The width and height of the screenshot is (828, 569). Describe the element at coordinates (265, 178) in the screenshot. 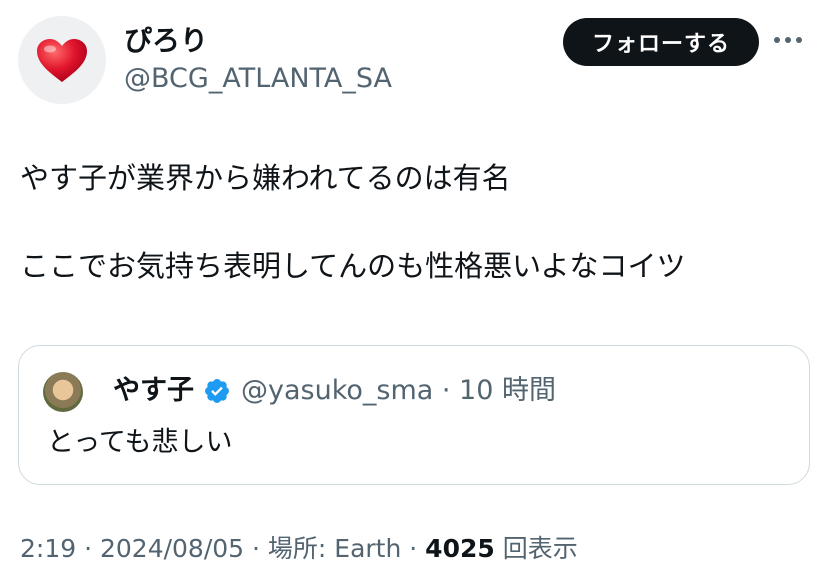

I see `tweet-line-1: やす子が業界から嫌われてるのは有名` at that location.